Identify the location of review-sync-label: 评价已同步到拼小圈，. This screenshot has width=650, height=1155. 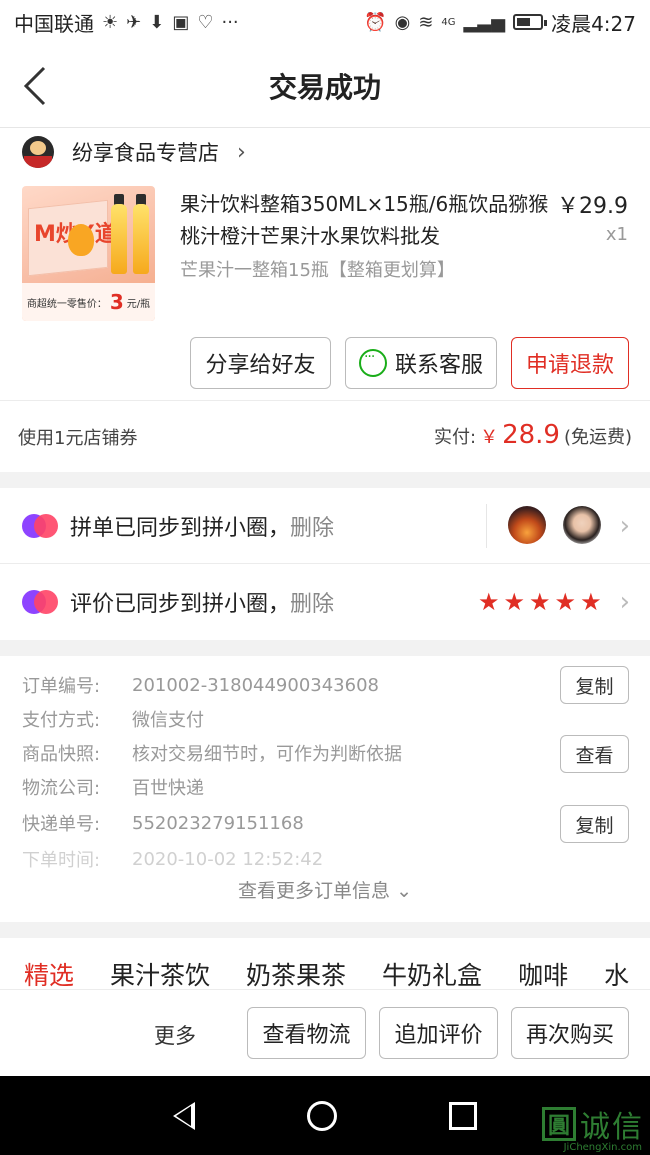
(180, 604).